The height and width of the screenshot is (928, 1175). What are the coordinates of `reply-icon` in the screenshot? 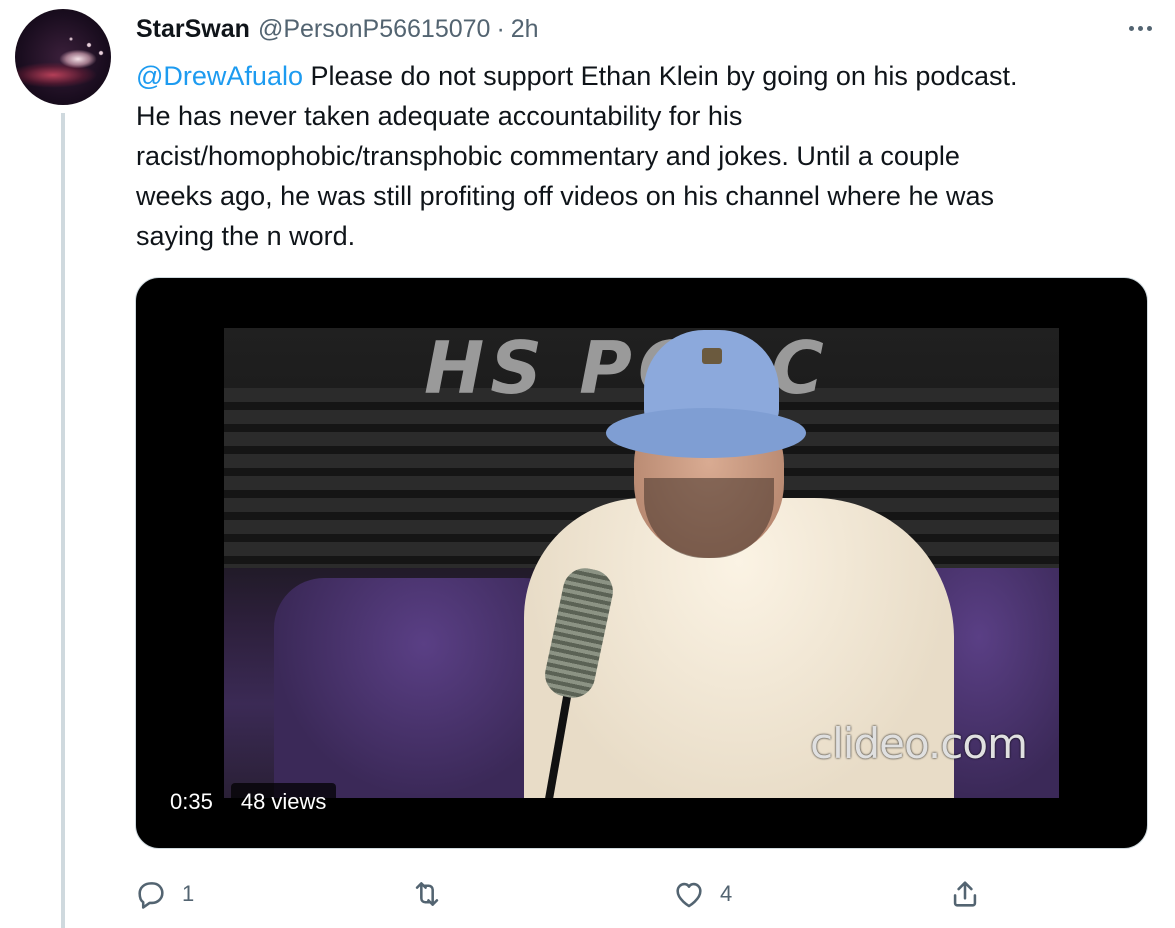 It's located at (151, 895).